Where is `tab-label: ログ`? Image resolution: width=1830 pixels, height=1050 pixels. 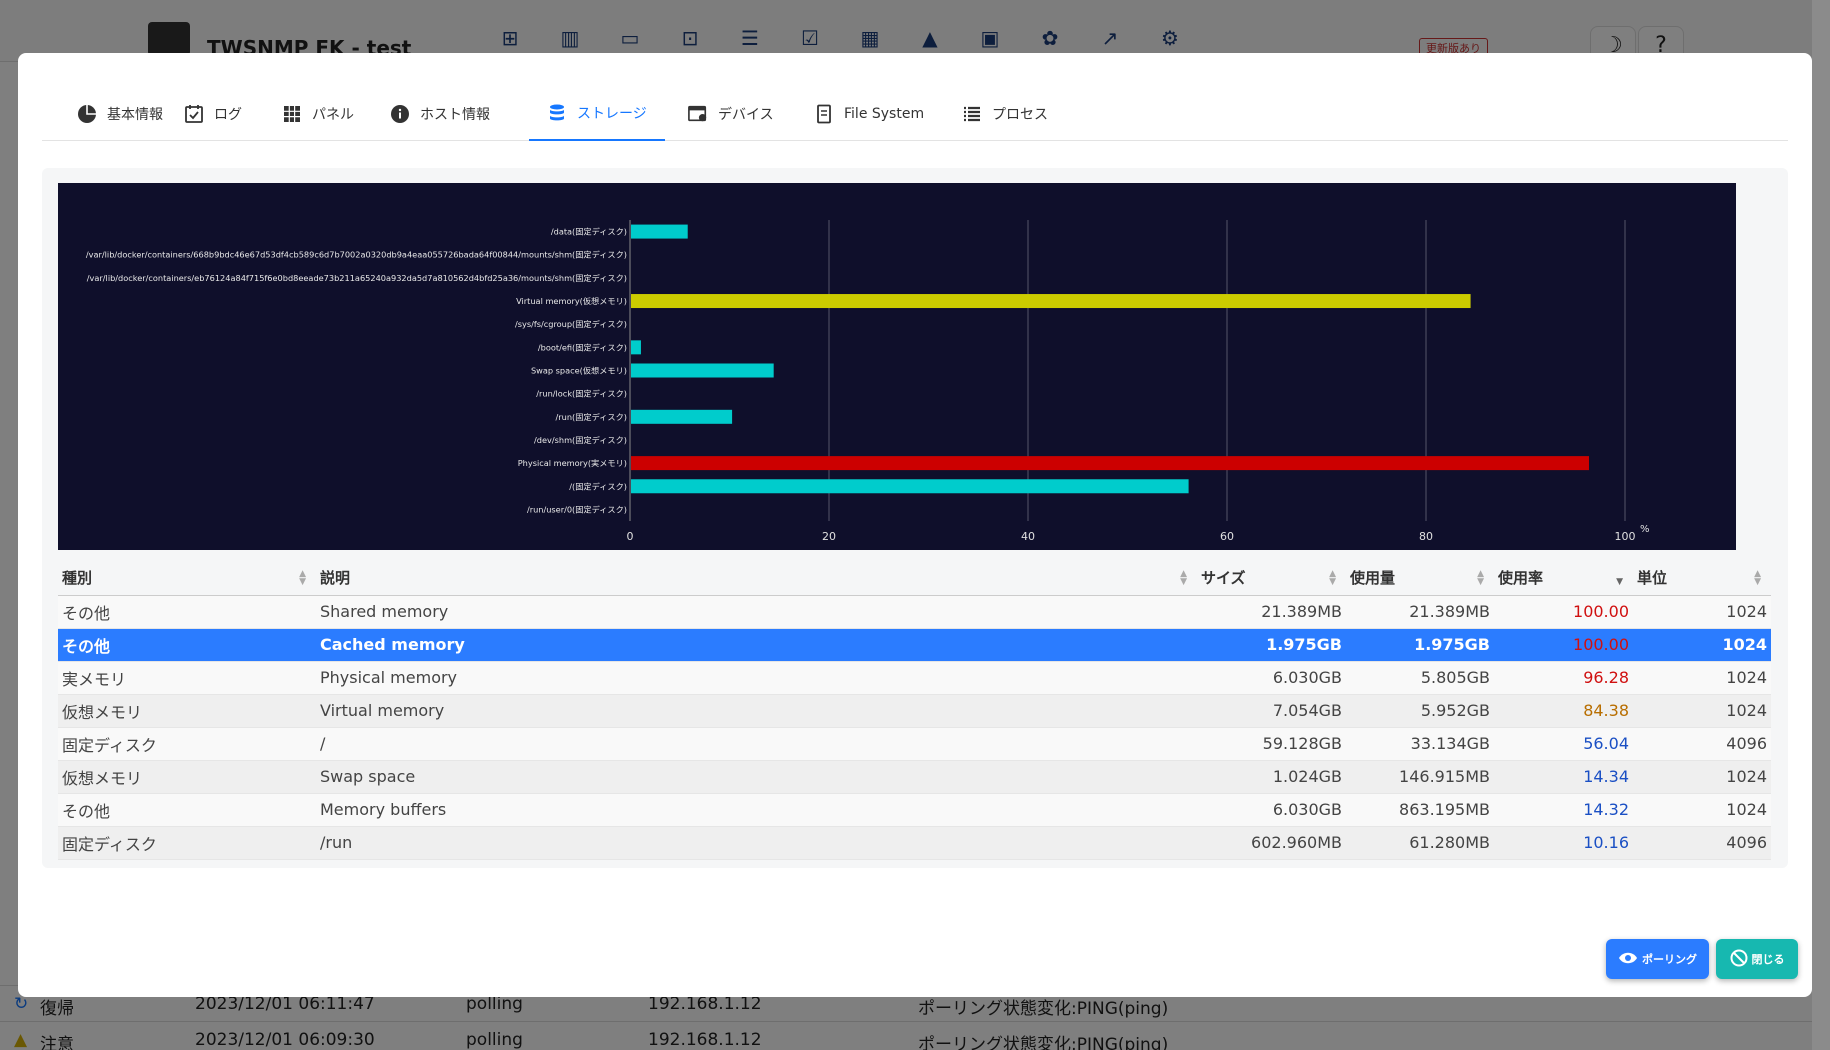 tab-label: ログ is located at coordinates (228, 115).